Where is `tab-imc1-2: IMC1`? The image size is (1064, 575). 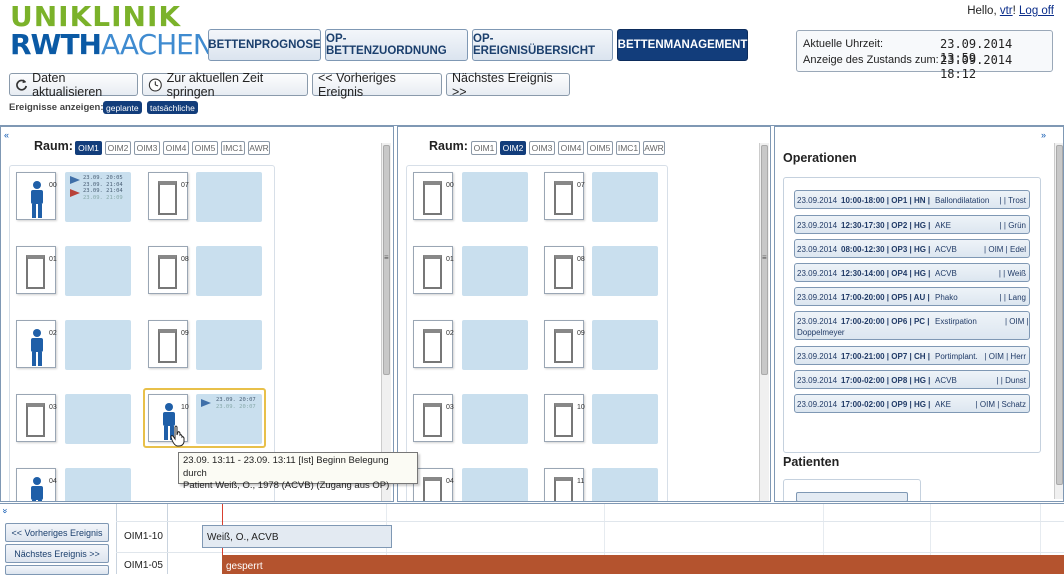
tab-imc1-2: IMC1 is located at coordinates (628, 148).